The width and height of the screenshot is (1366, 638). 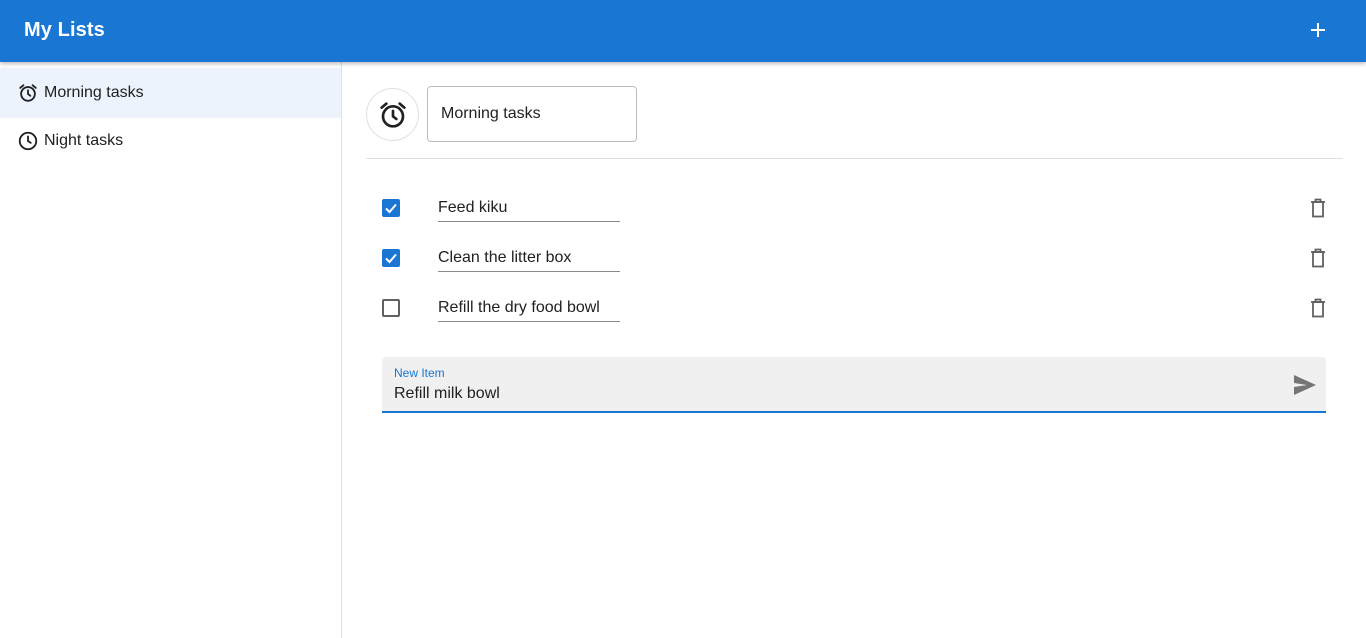 I want to click on sidebar-item-night-tasks: Night tasks, so click(x=170, y=141).